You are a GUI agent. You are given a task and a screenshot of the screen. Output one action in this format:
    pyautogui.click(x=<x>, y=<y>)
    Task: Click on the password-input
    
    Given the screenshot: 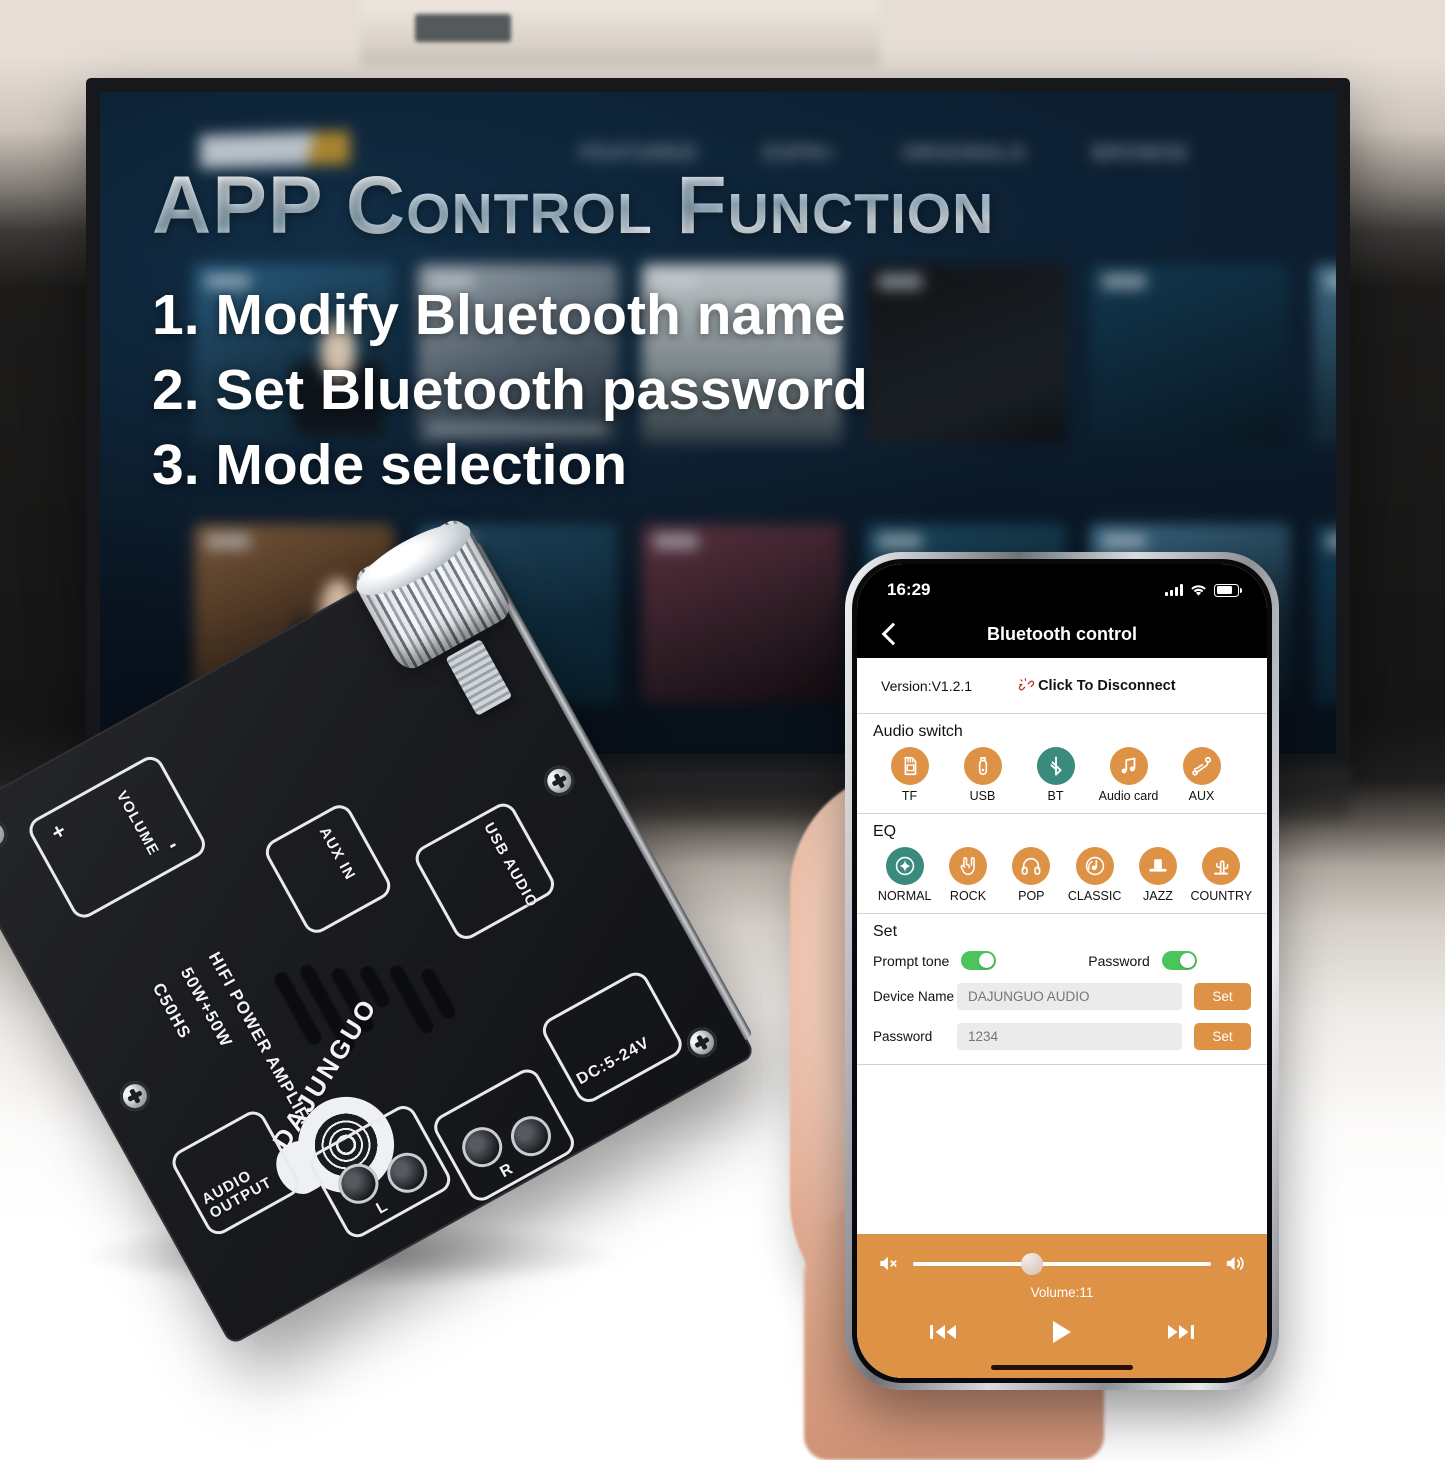 What is the action you would take?
    pyautogui.click(x=1069, y=1036)
    